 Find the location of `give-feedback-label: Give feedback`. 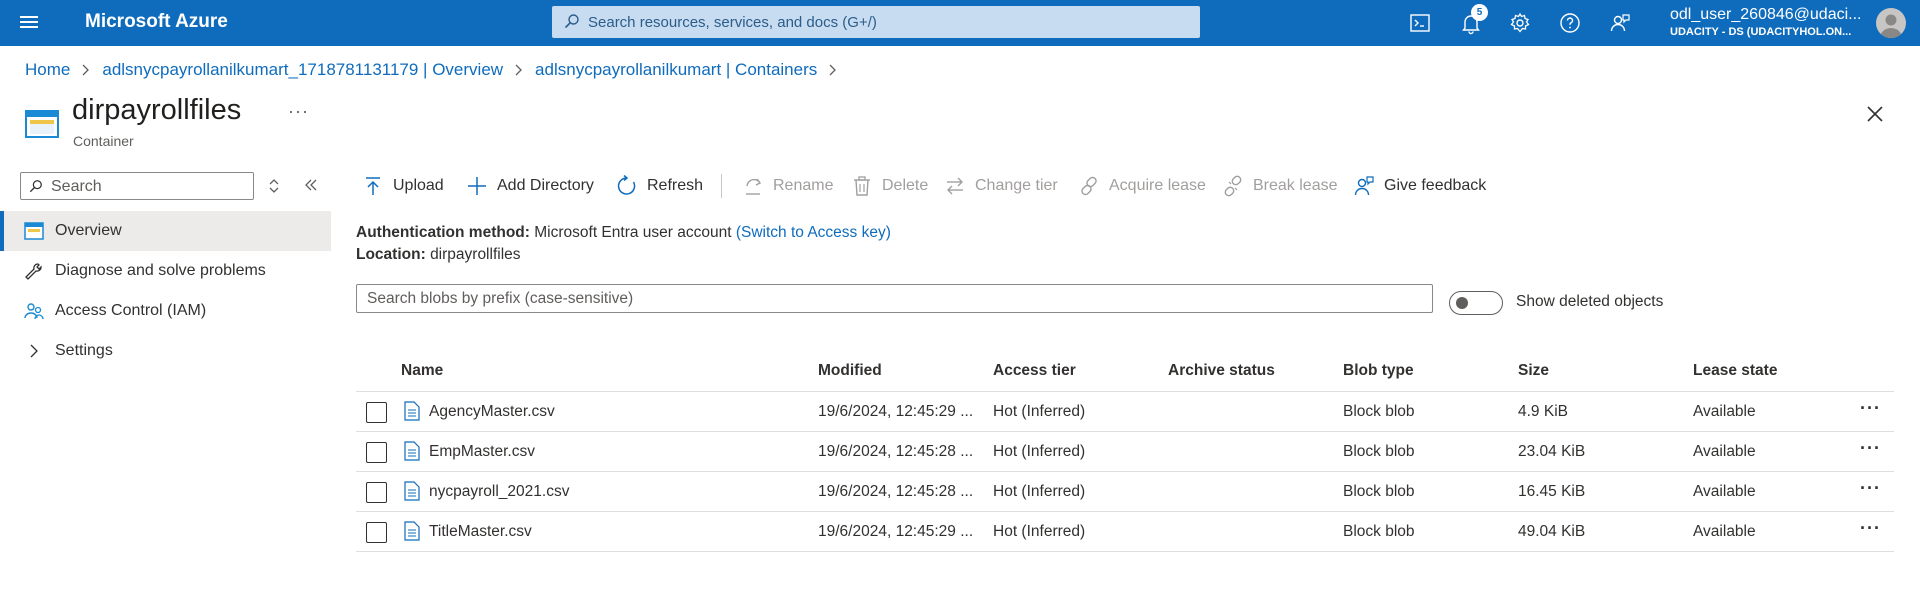

give-feedback-label: Give feedback is located at coordinates (1435, 185).